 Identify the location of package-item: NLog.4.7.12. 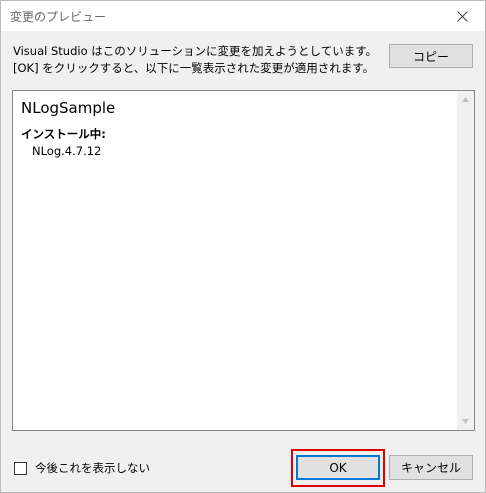
(67, 151).